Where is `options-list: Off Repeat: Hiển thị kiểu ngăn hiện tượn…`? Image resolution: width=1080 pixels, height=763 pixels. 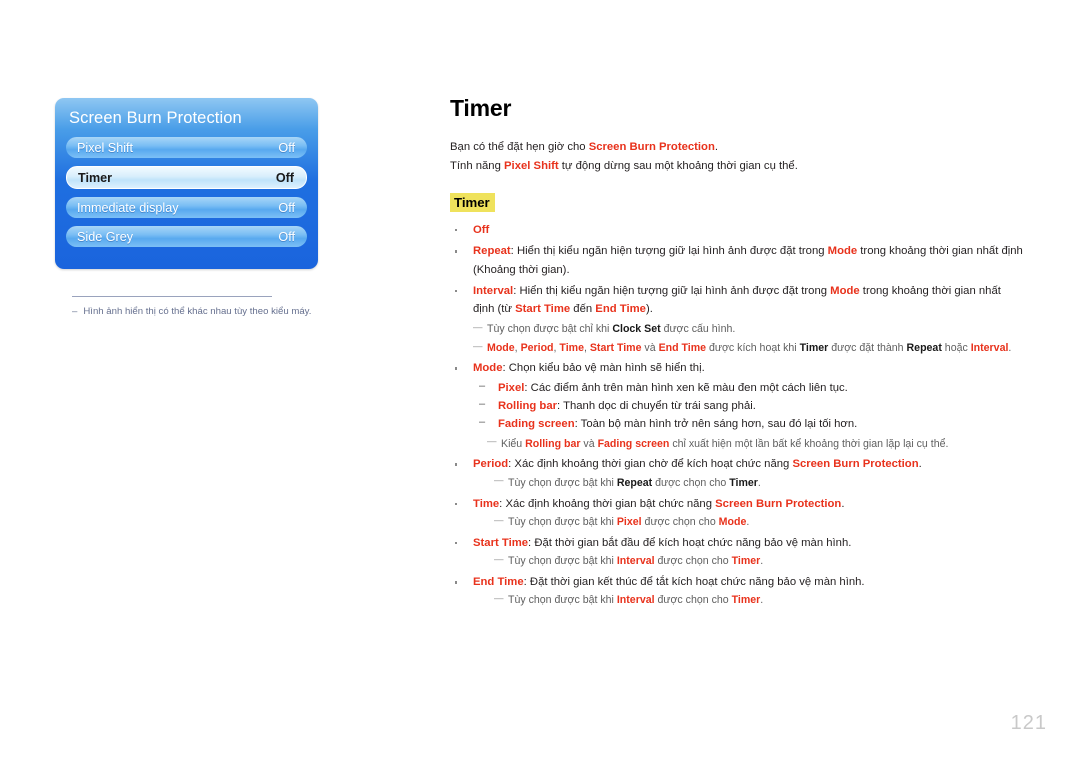
options-list: Off Repeat: Hiển thị kiểu ngăn hiện tượn… is located at coordinates (737, 269).